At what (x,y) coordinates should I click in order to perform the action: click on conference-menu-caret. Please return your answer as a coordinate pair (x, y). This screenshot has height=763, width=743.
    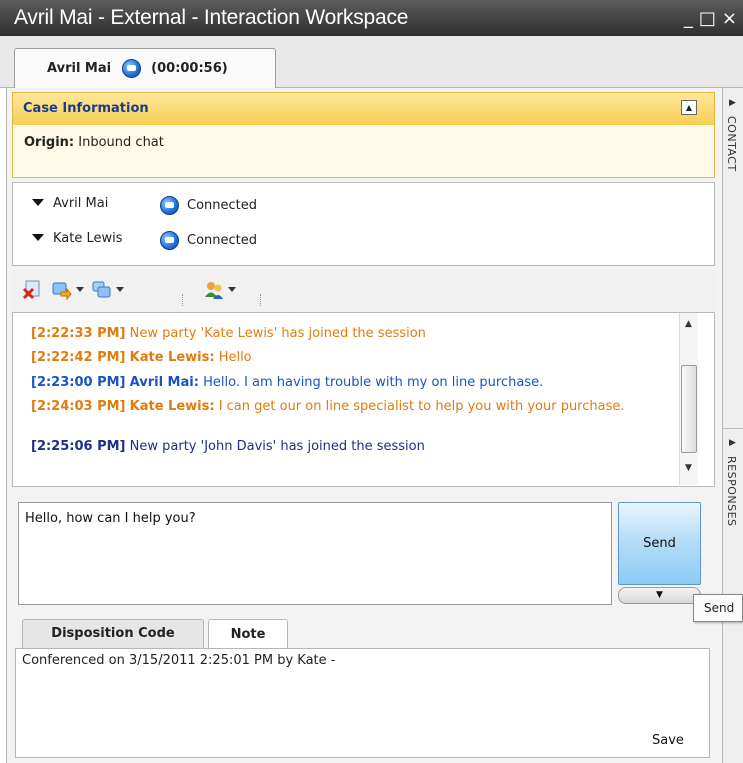
    Looking at the image, I should click on (120, 289).